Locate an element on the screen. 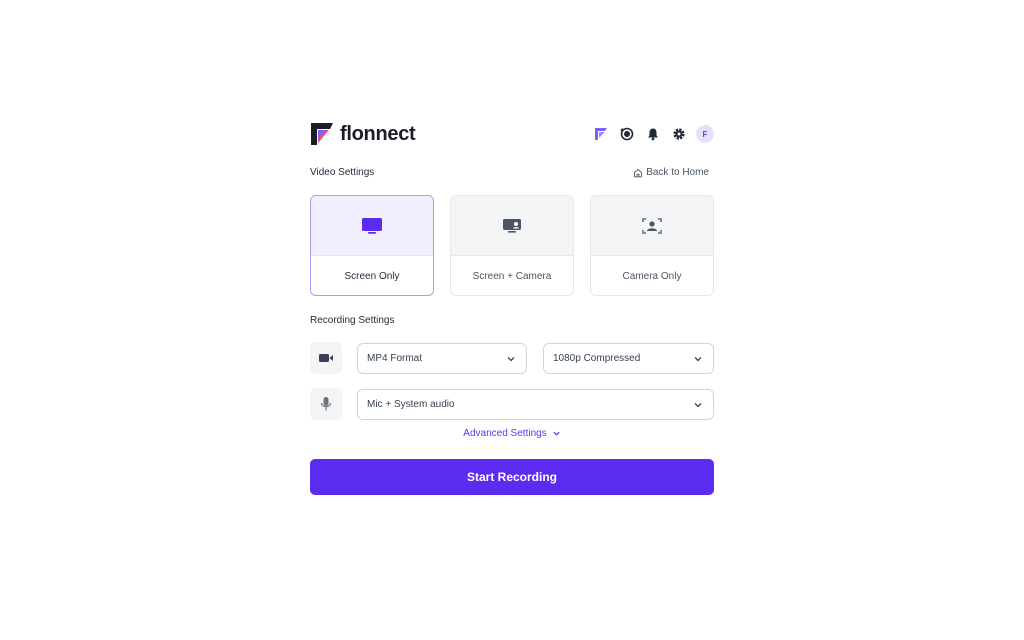  video-camera-icon is located at coordinates (326, 358).